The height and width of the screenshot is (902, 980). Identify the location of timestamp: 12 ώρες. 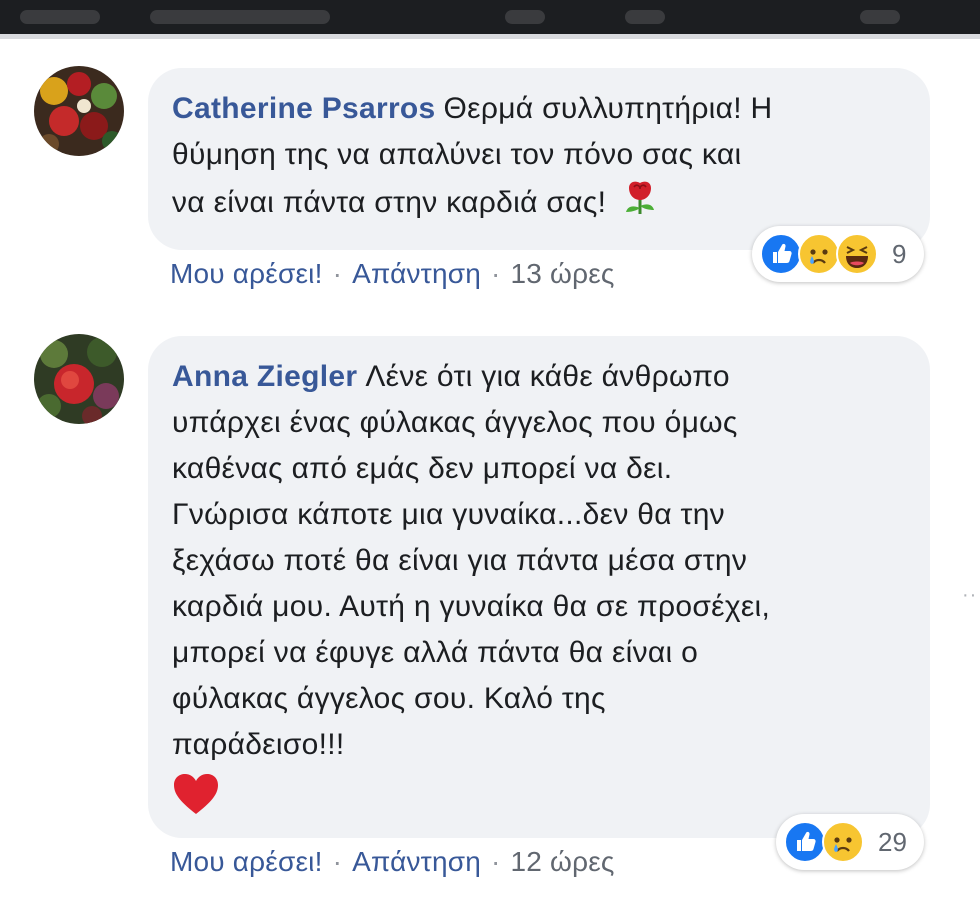
(563, 861).